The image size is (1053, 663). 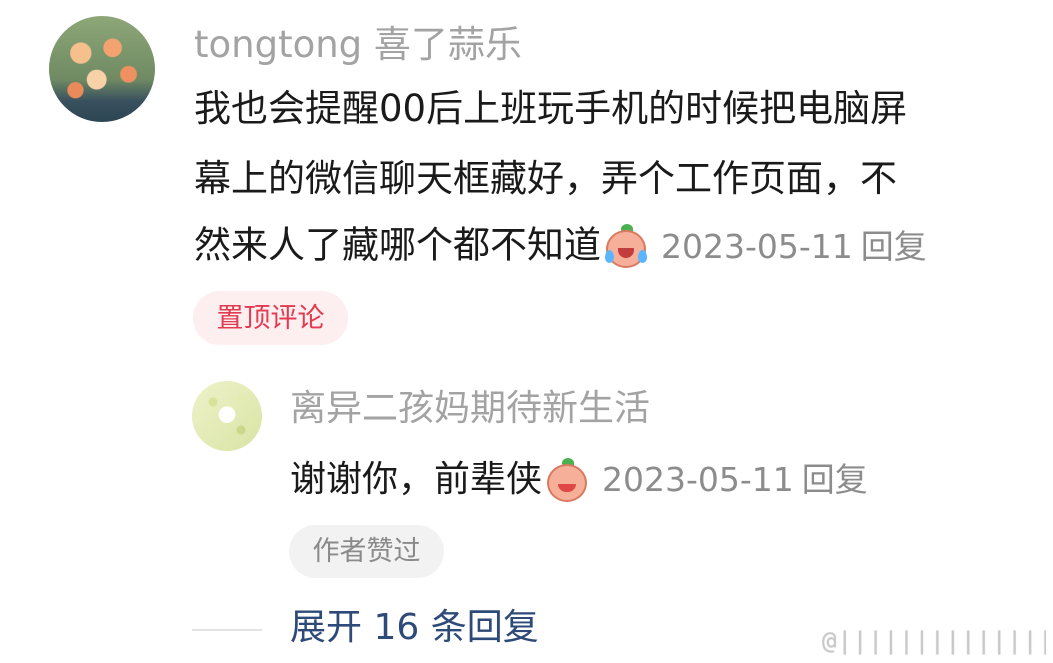 I want to click on reply-text: 谢谢你，前辈侠 2023-05-11 回复, so click(x=579, y=481).